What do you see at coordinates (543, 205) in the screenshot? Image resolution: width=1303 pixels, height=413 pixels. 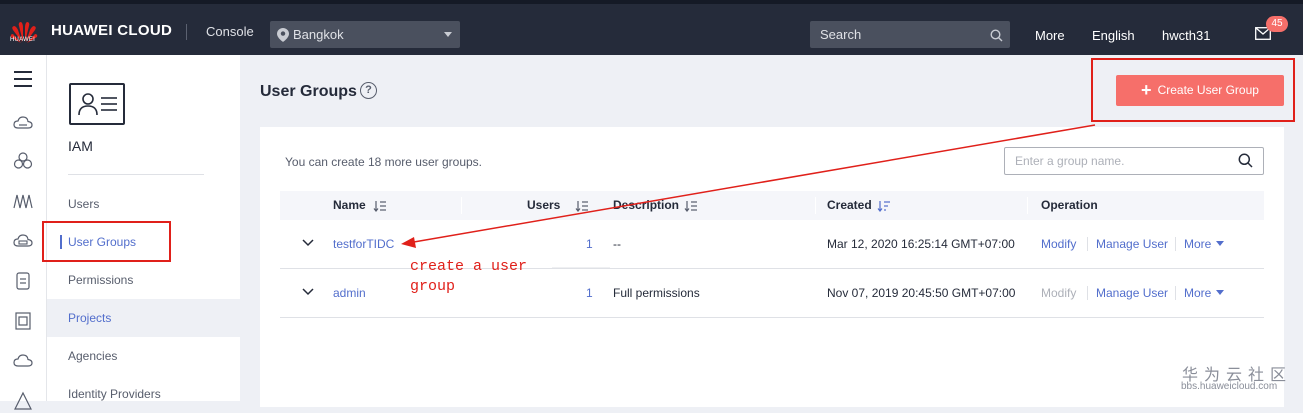 I see `column-header-users: Users` at bounding box center [543, 205].